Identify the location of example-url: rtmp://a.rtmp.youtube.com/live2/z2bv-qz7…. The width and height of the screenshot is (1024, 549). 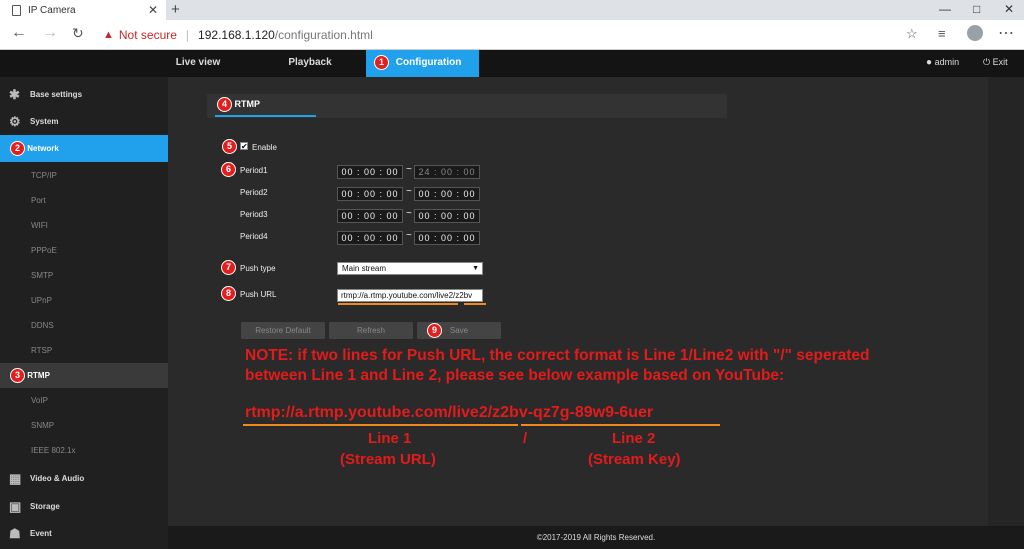
(449, 412).